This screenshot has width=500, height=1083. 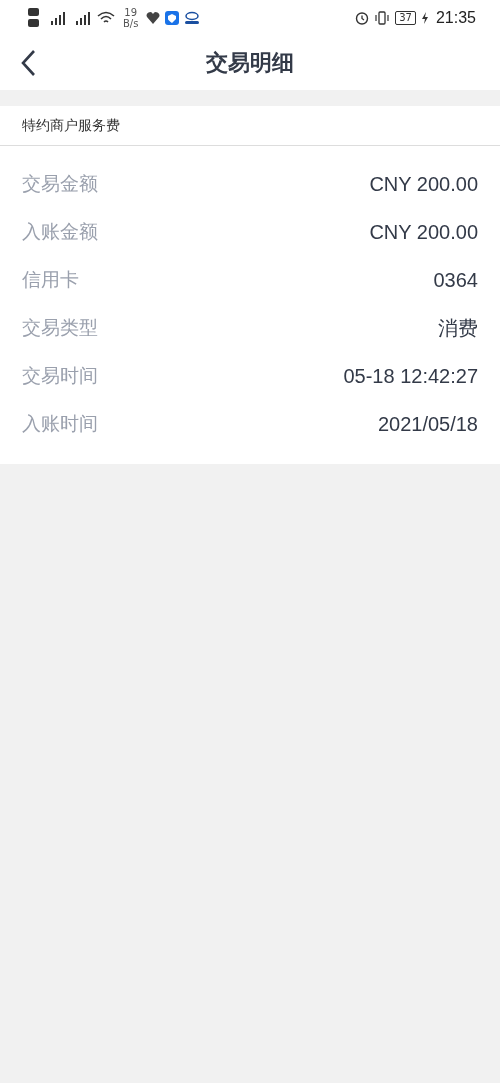 What do you see at coordinates (60, 183) in the screenshot?
I see `detail-label: 交易金额` at bounding box center [60, 183].